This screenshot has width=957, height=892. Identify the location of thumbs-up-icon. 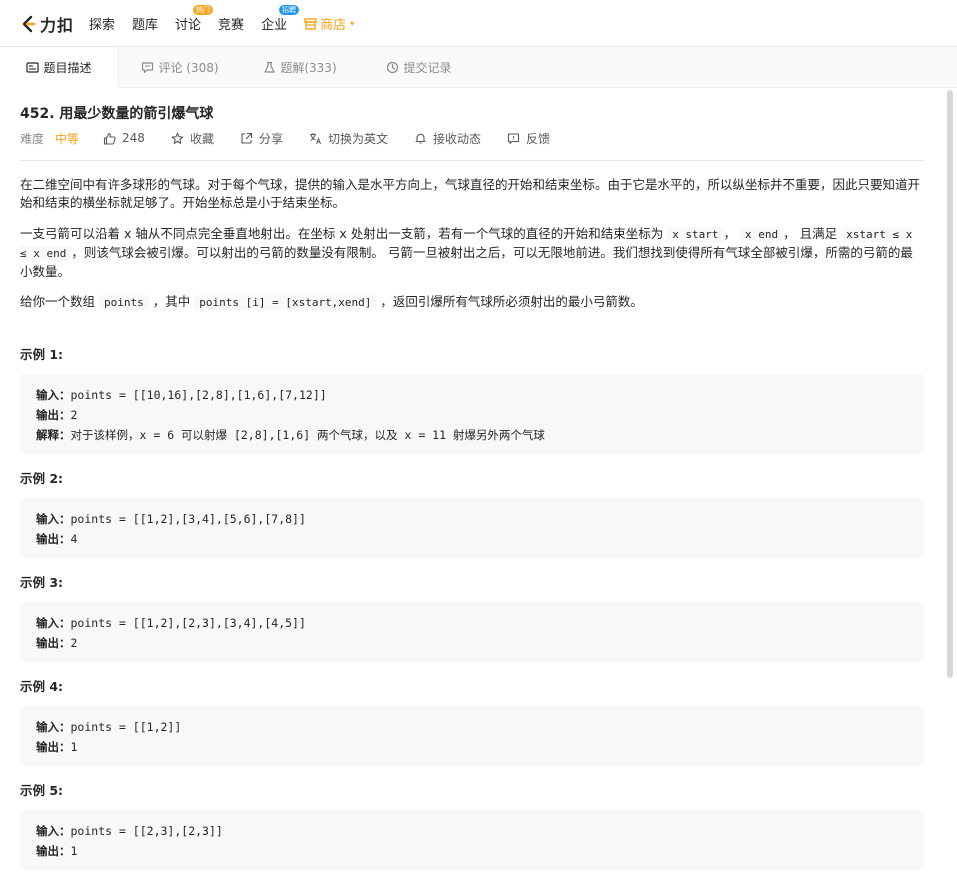
(109, 138).